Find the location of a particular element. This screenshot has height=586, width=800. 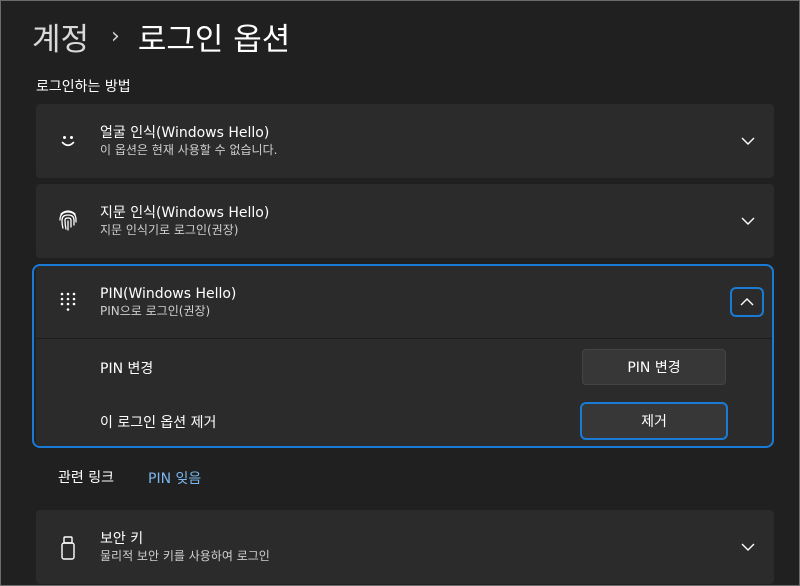

pin-title: PIN(Windows Hello) is located at coordinates (168, 294).